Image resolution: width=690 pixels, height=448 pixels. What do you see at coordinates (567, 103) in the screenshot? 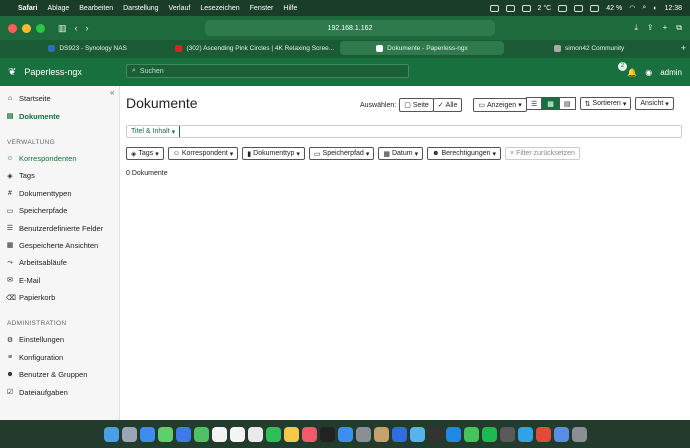
I see `view-large-cards-button: ▤` at bounding box center [567, 103].